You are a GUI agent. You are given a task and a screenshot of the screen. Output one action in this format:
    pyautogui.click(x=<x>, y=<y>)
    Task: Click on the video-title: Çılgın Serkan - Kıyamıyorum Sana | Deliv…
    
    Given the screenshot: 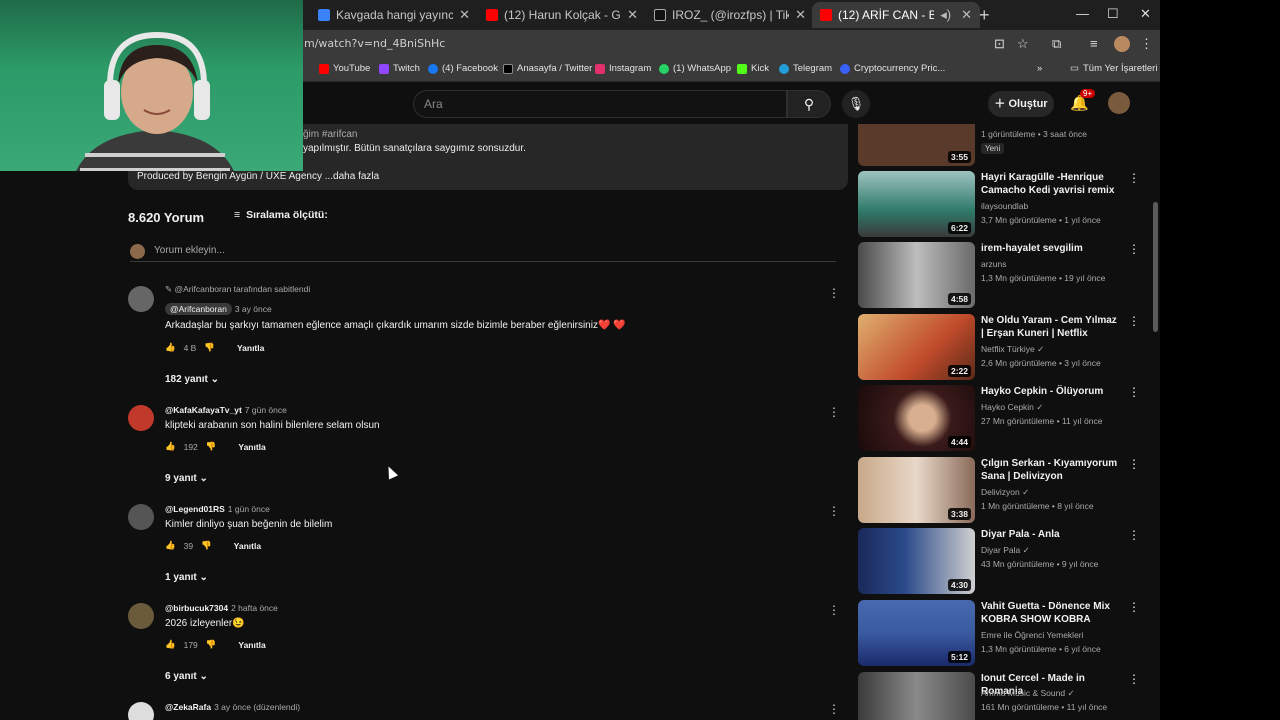 What is the action you would take?
    pyautogui.click(x=1051, y=470)
    